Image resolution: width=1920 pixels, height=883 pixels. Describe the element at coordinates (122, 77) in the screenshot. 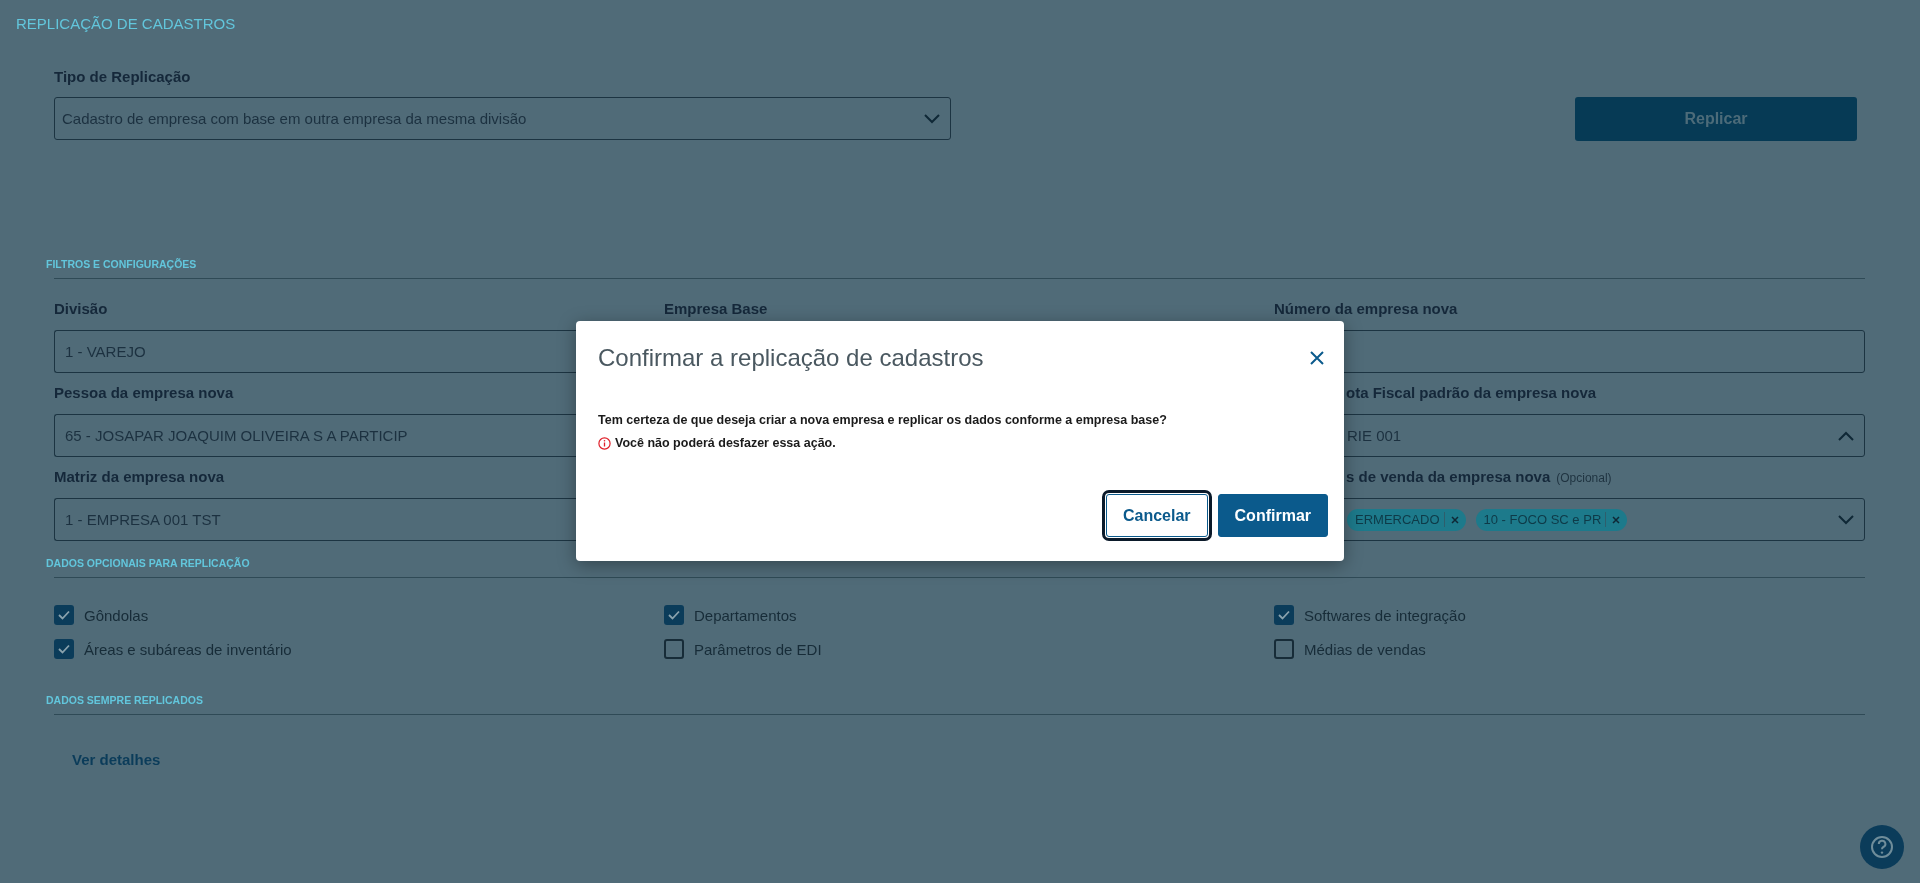

I see `field-label: Tipo de Replicação` at that location.